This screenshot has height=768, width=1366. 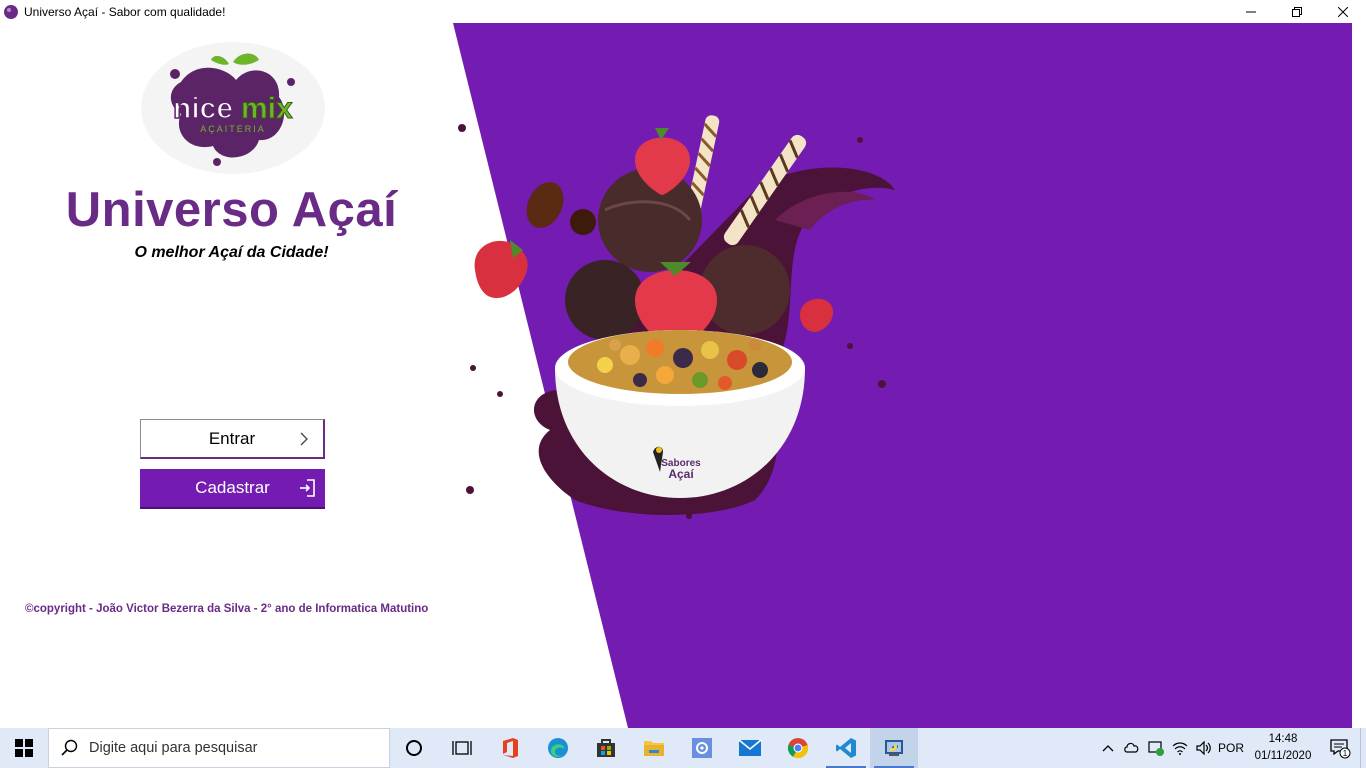 I want to click on file-explorer-taskbar-button, so click(x=654, y=748).